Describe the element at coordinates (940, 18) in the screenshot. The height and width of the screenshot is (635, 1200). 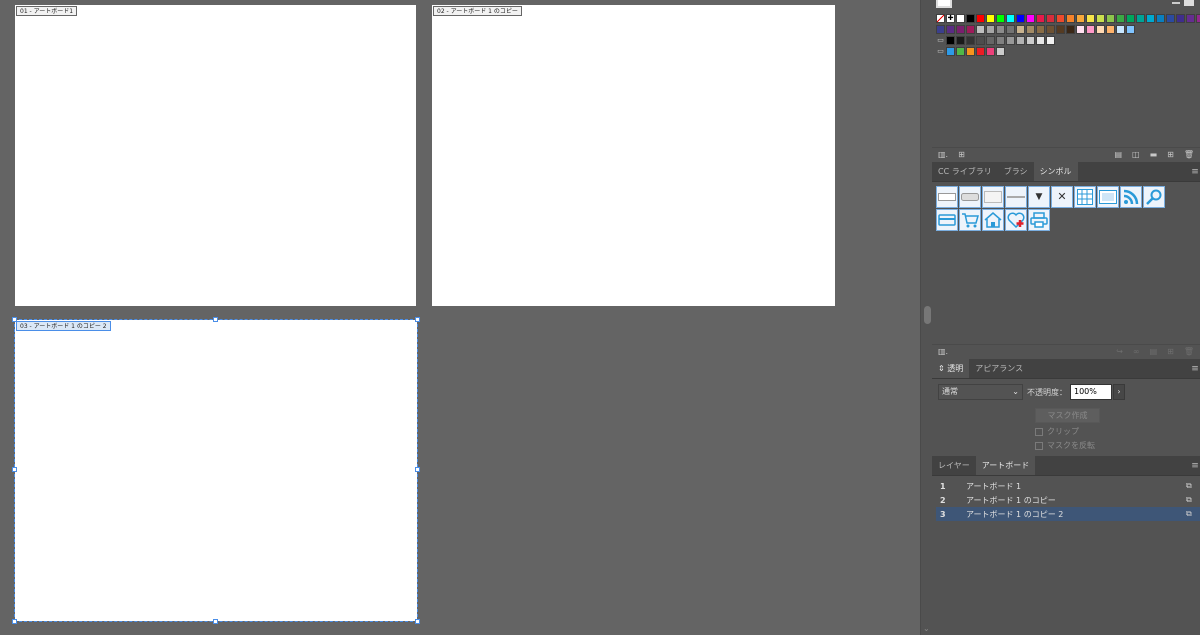
I see `none-swatch` at that location.